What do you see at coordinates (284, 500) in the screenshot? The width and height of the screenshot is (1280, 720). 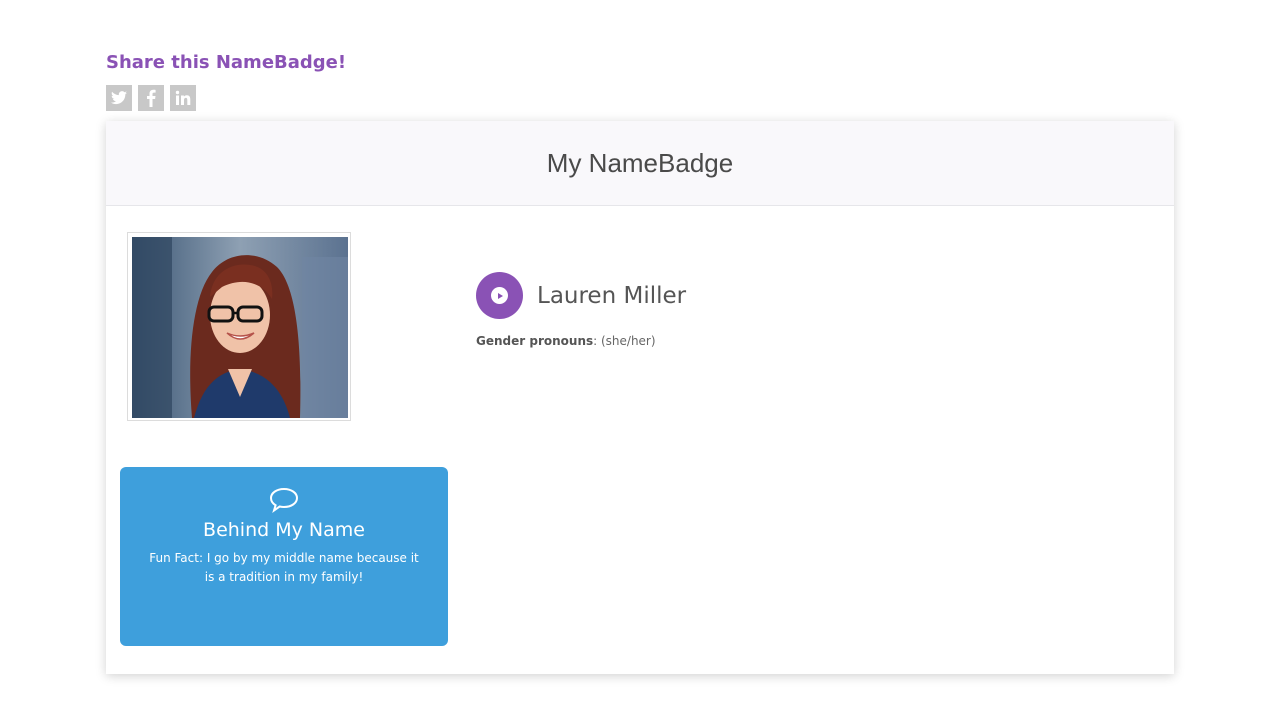 I see `speech-bubble-icon` at bounding box center [284, 500].